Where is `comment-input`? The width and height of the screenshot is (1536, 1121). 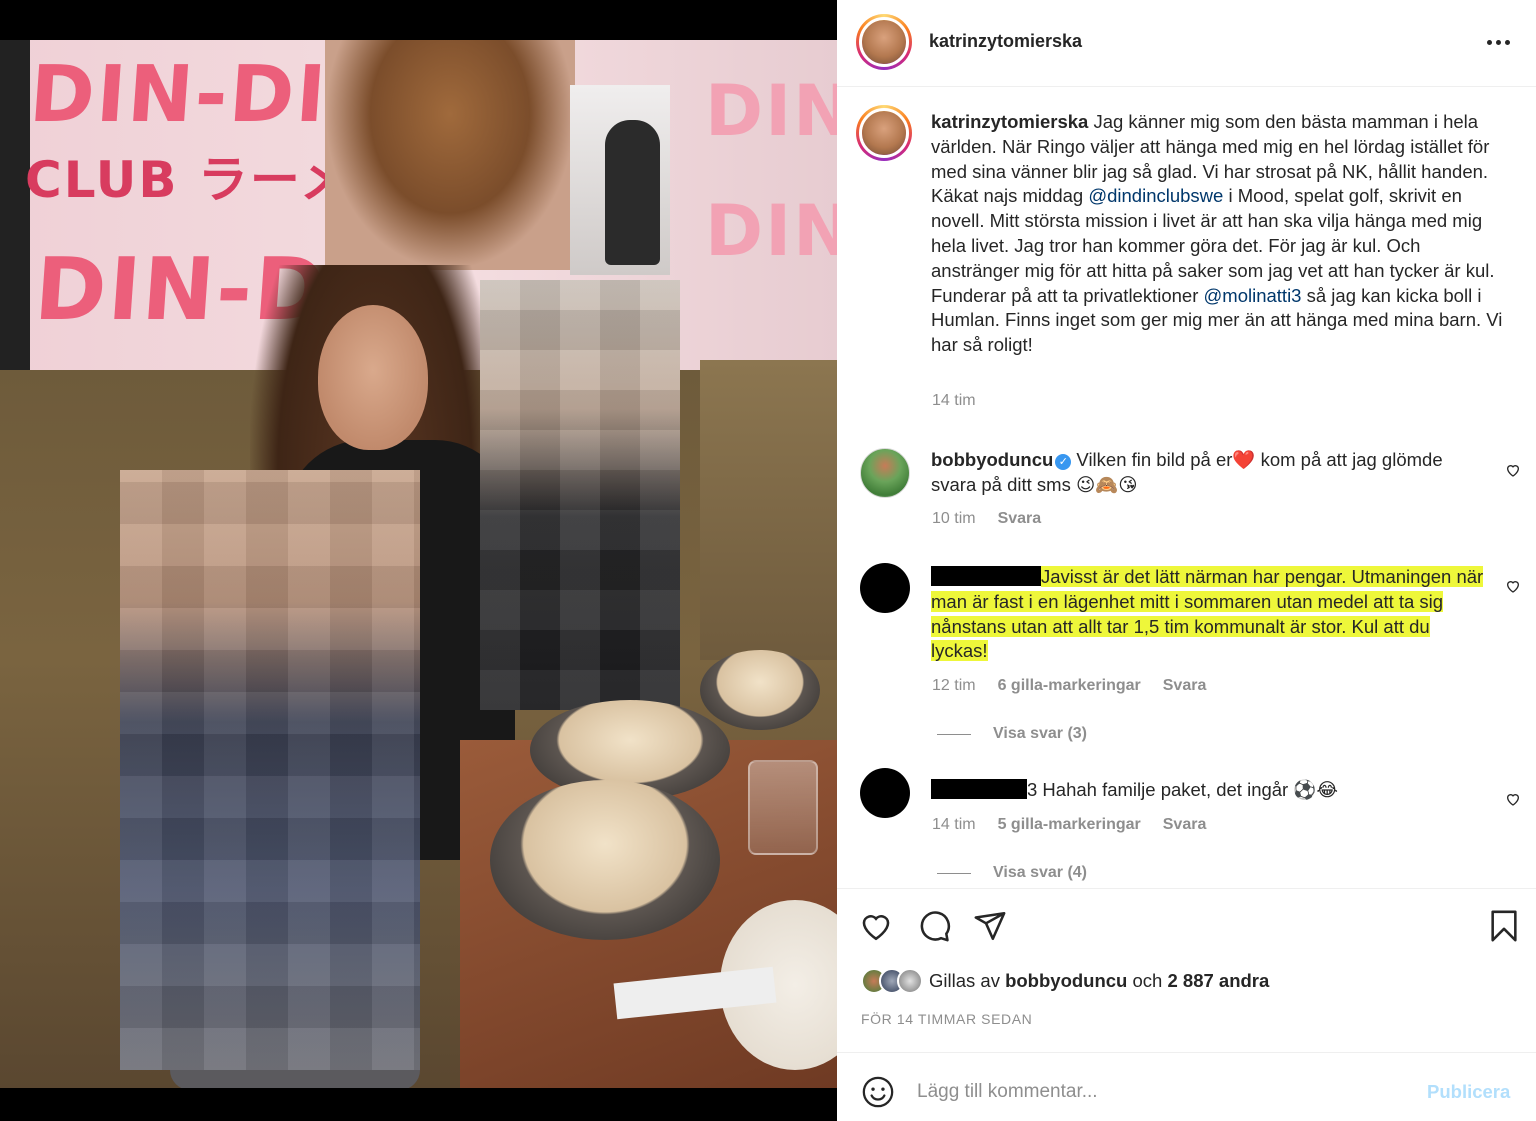 comment-input is located at coordinates (1157, 1092).